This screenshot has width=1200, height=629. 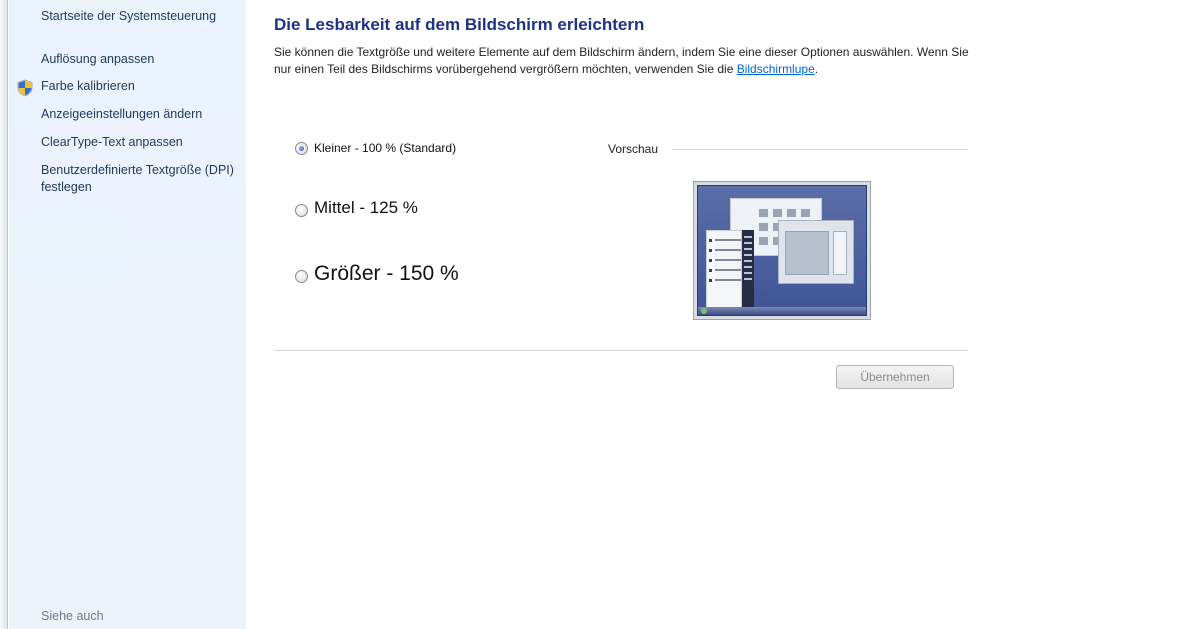 What do you see at coordinates (820, 149) in the screenshot?
I see `preview-divider` at bounding box center [820, 149].